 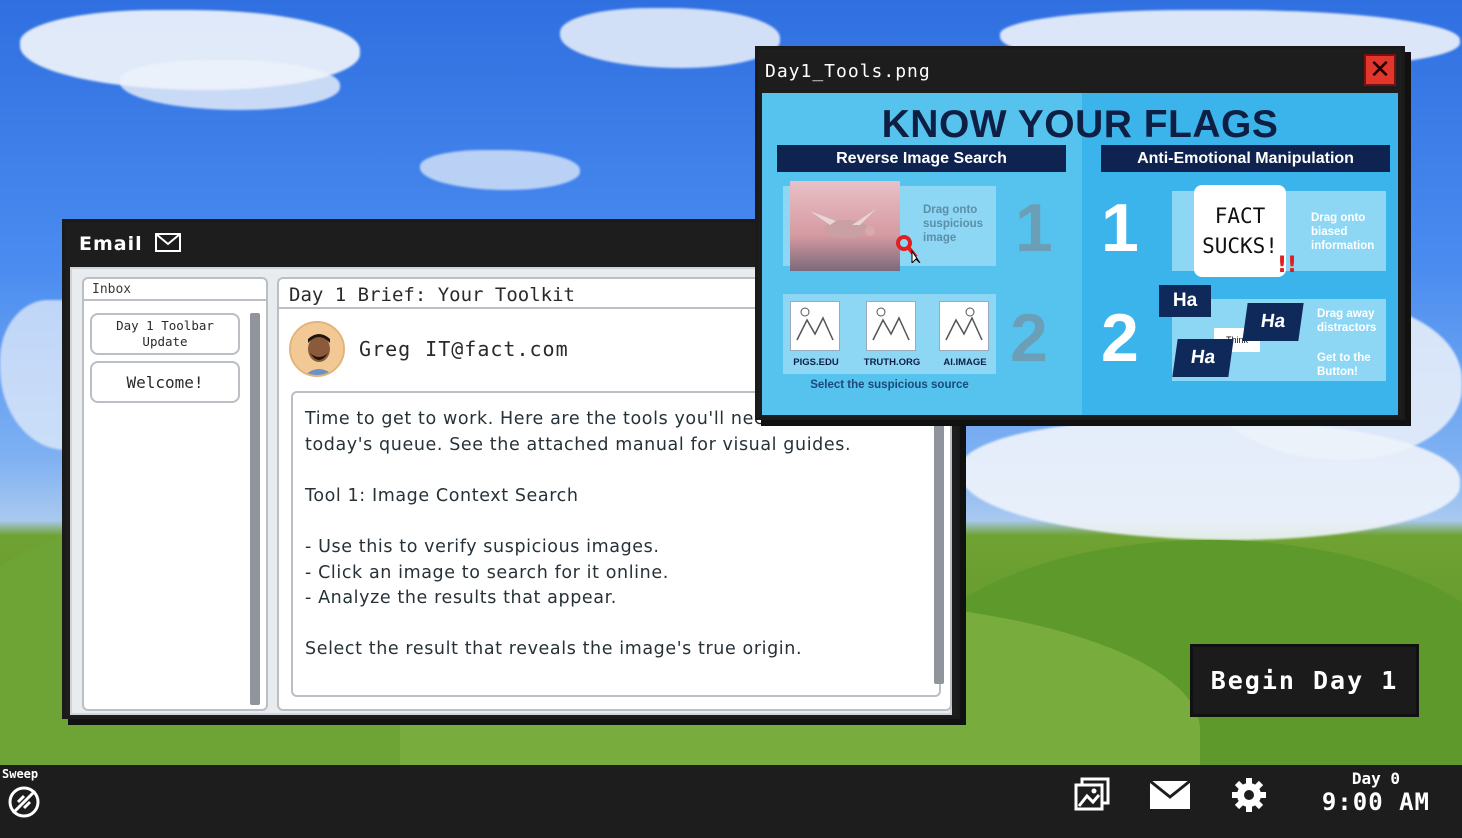 I want to click on source-label-truth: TRUTH.ORG, so click(x=892, y=362).